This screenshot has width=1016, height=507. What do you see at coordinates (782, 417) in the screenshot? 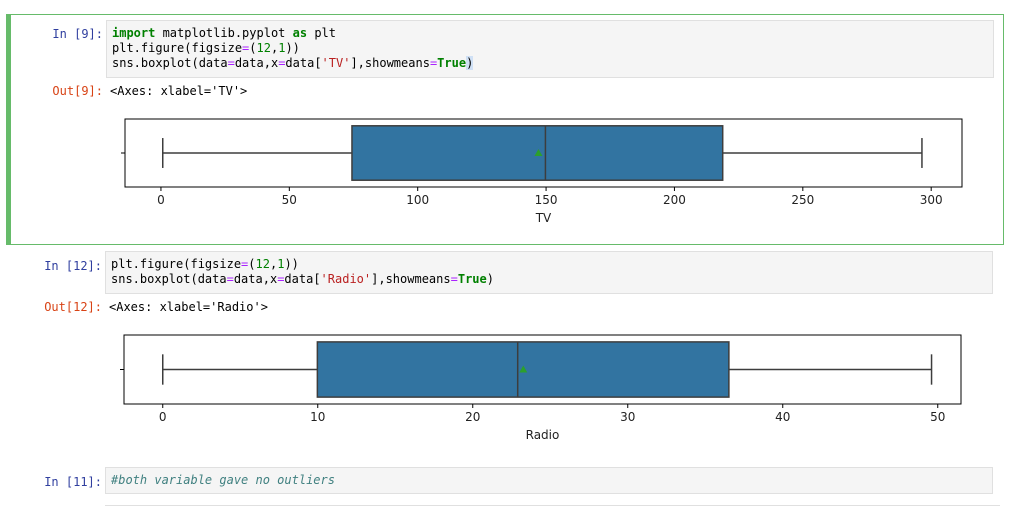
I see `x-tick-label: 40` at bounding box center [782, 417].